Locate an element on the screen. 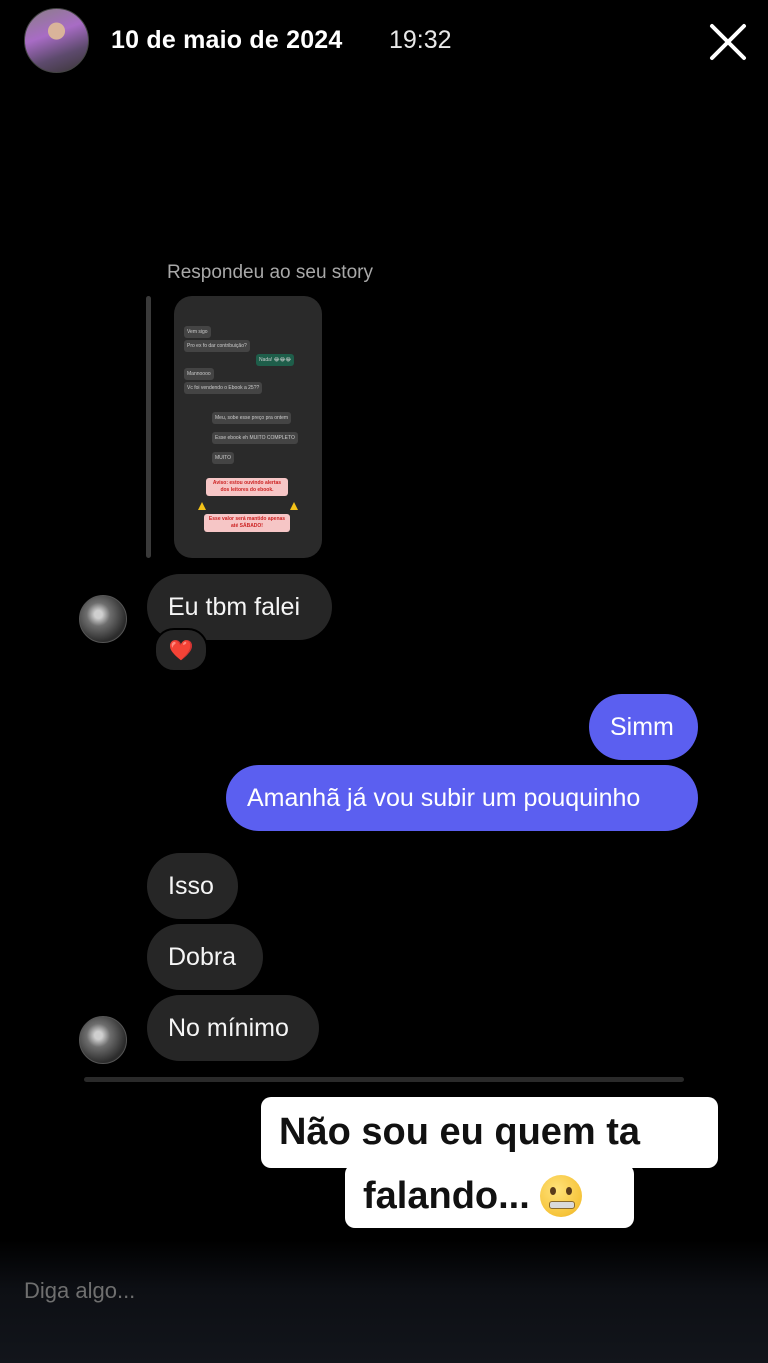 This screenshot has height=1363, width=768. thumb-line: Mannoooo is located at coordinates (199, 374).